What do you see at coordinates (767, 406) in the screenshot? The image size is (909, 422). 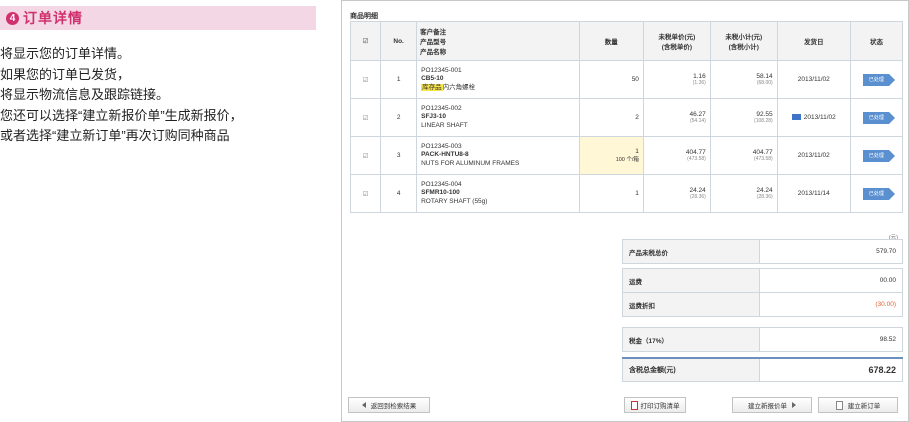 I see `new-quote-button-label: 建立新报价单` at bounding box center [767, 406].